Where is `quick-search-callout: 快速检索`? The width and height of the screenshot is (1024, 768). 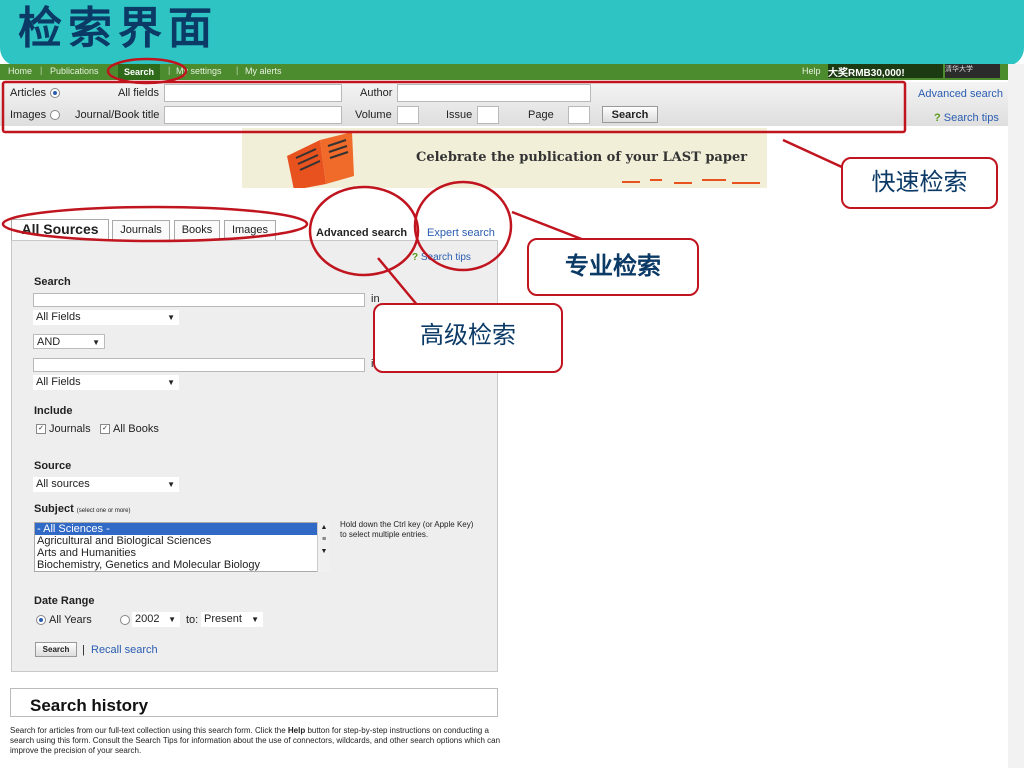 quick-search-callout: 快速检索 is located at coordinates (919, 183).